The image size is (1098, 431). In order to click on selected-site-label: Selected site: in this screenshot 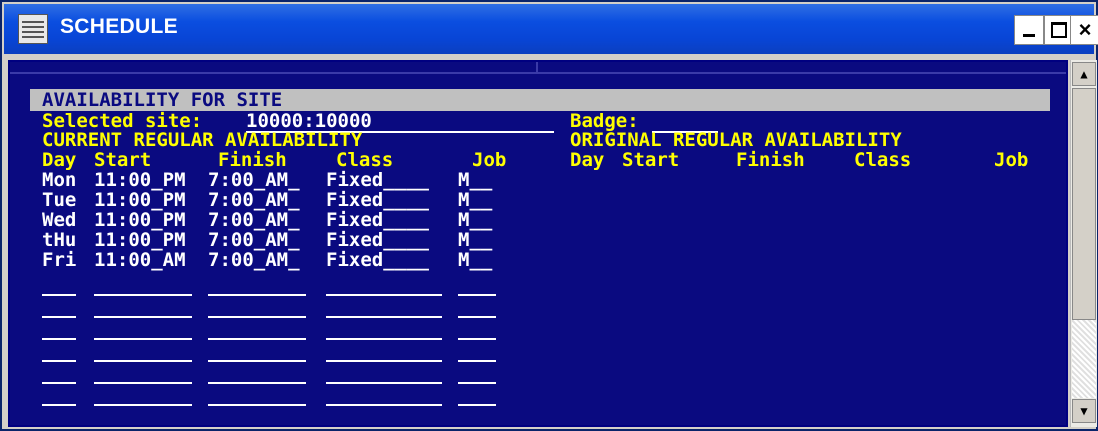, I will do `click(122, 121)`.